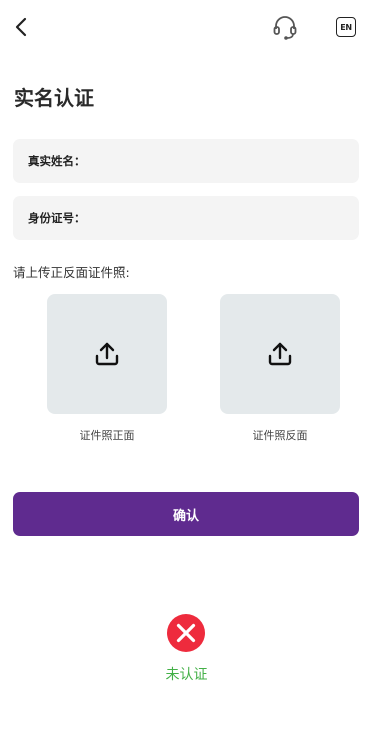  I want to click on customer-support-button, so click(285, 28).